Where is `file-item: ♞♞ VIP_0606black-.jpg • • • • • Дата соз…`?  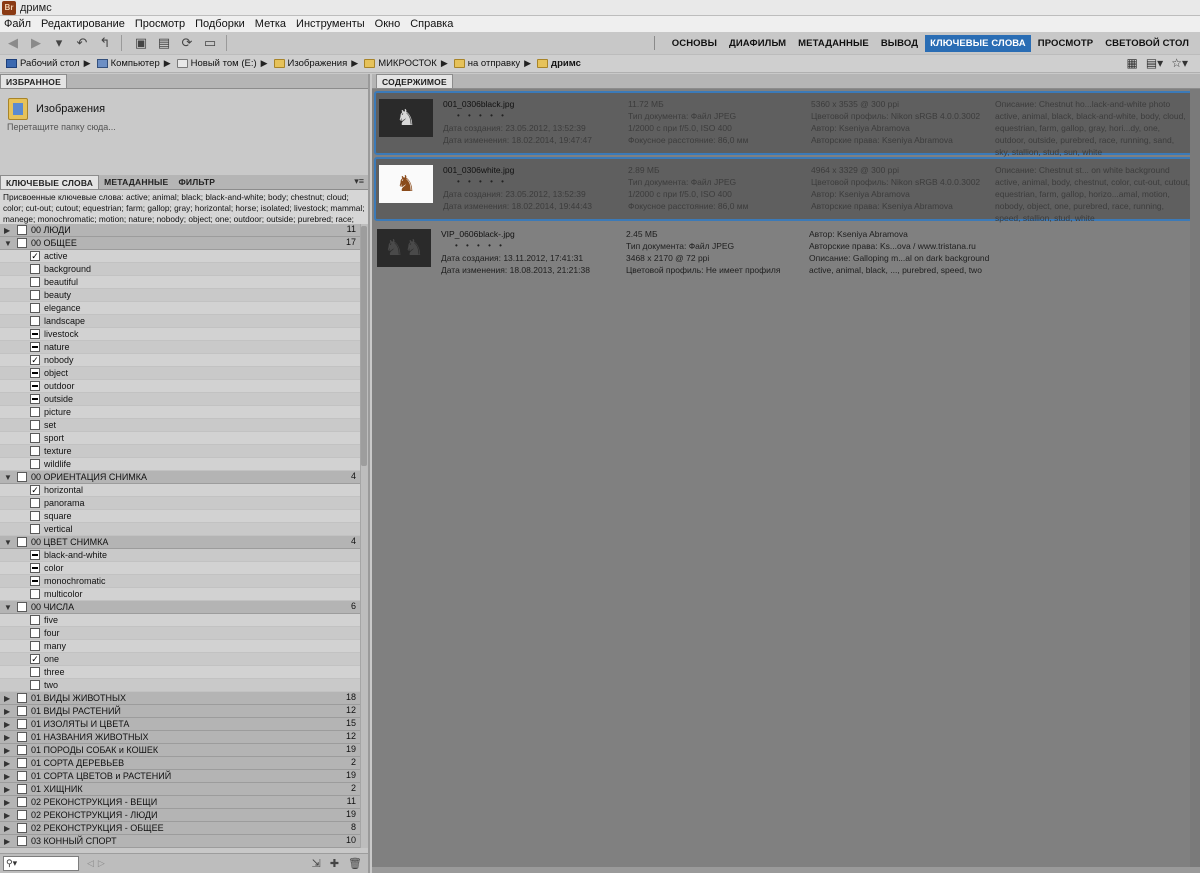 file-item: ♞♞ VIP_0606black-.jpg • • • • • Дата соз… is located at coordinates (786, 255).